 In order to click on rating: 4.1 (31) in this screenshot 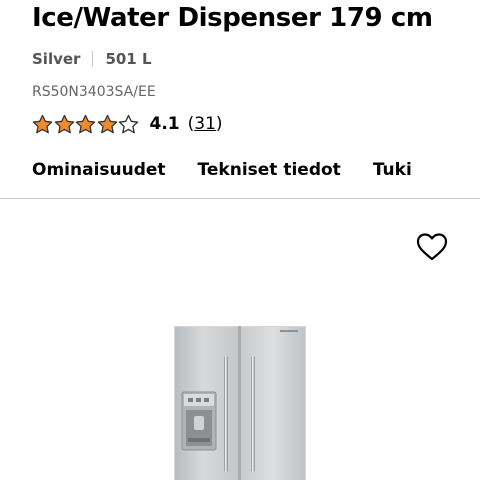, I will do `click(127, 124)`.